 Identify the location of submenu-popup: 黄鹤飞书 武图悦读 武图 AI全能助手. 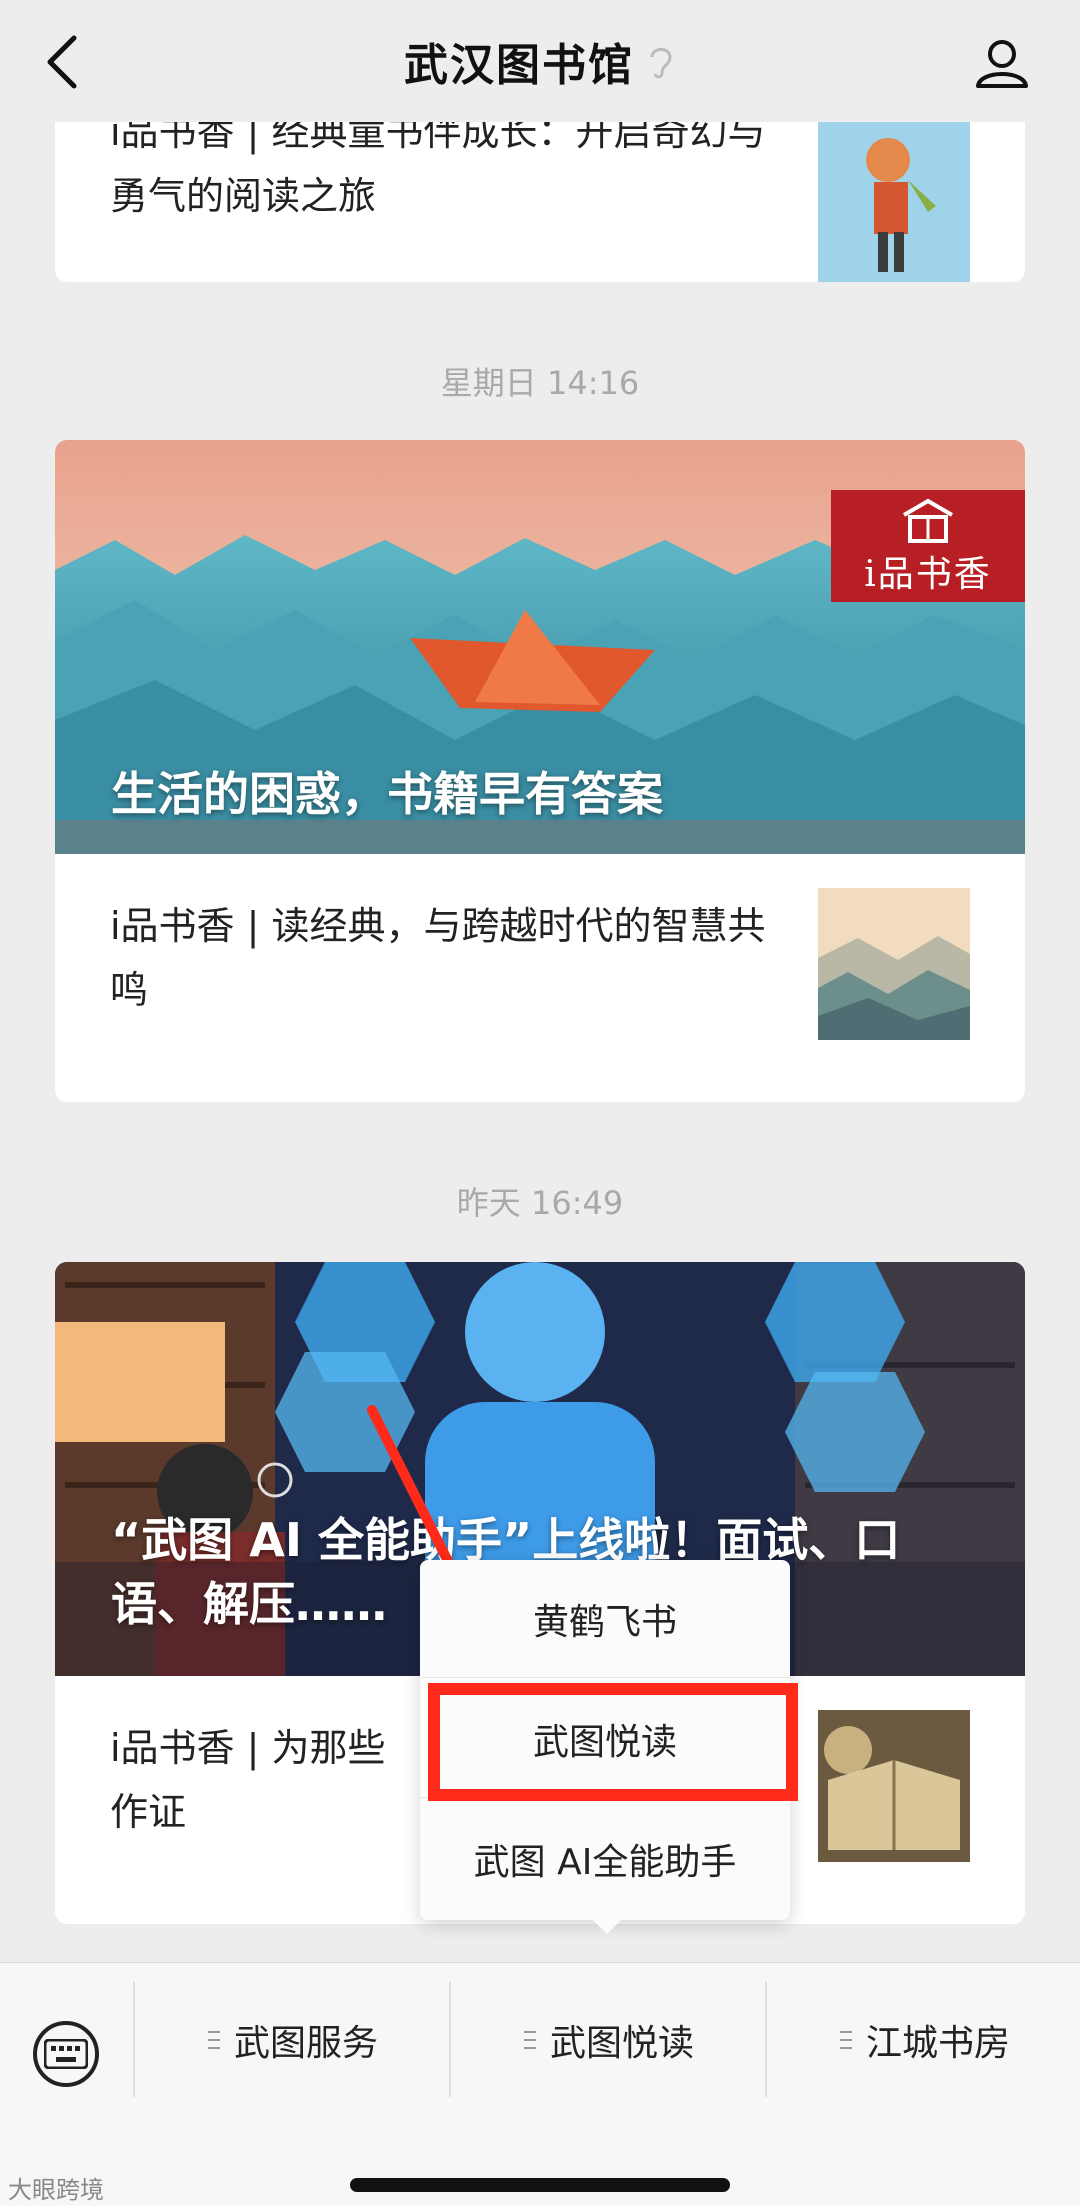
(605, 1747).